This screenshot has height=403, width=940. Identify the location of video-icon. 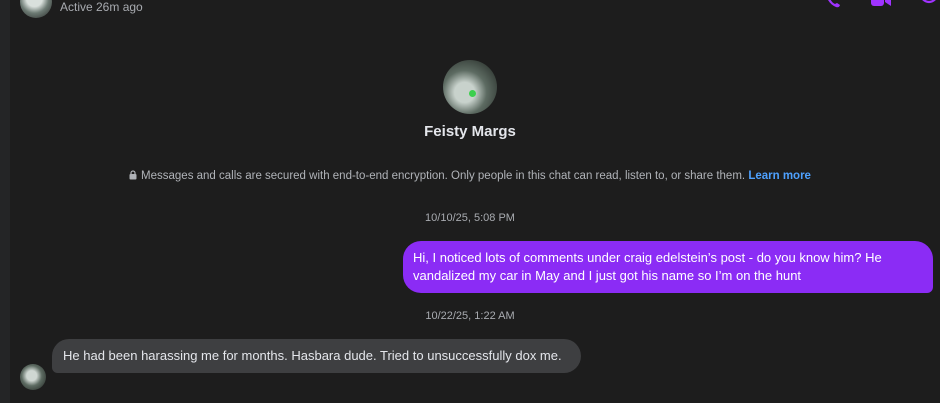
(881, 4).